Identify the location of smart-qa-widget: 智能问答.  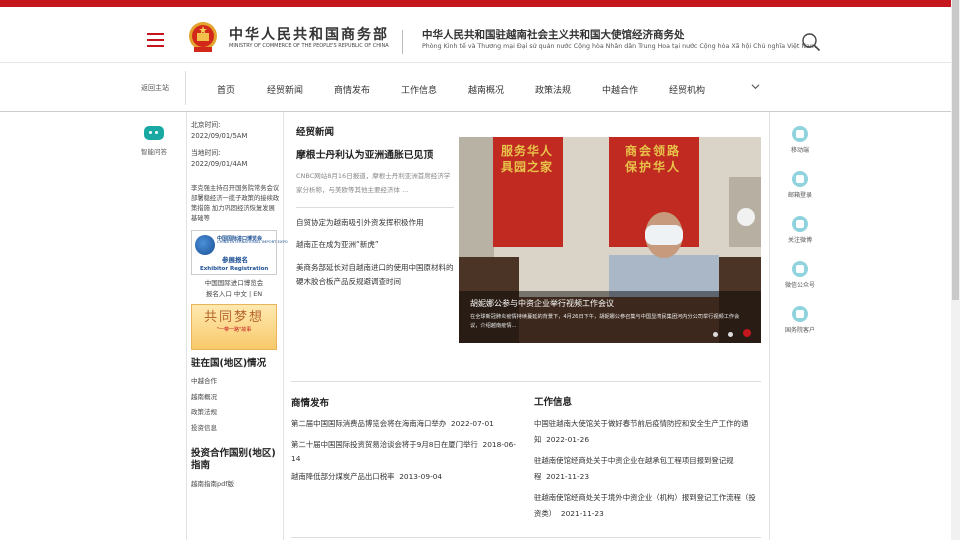
(154, 138).